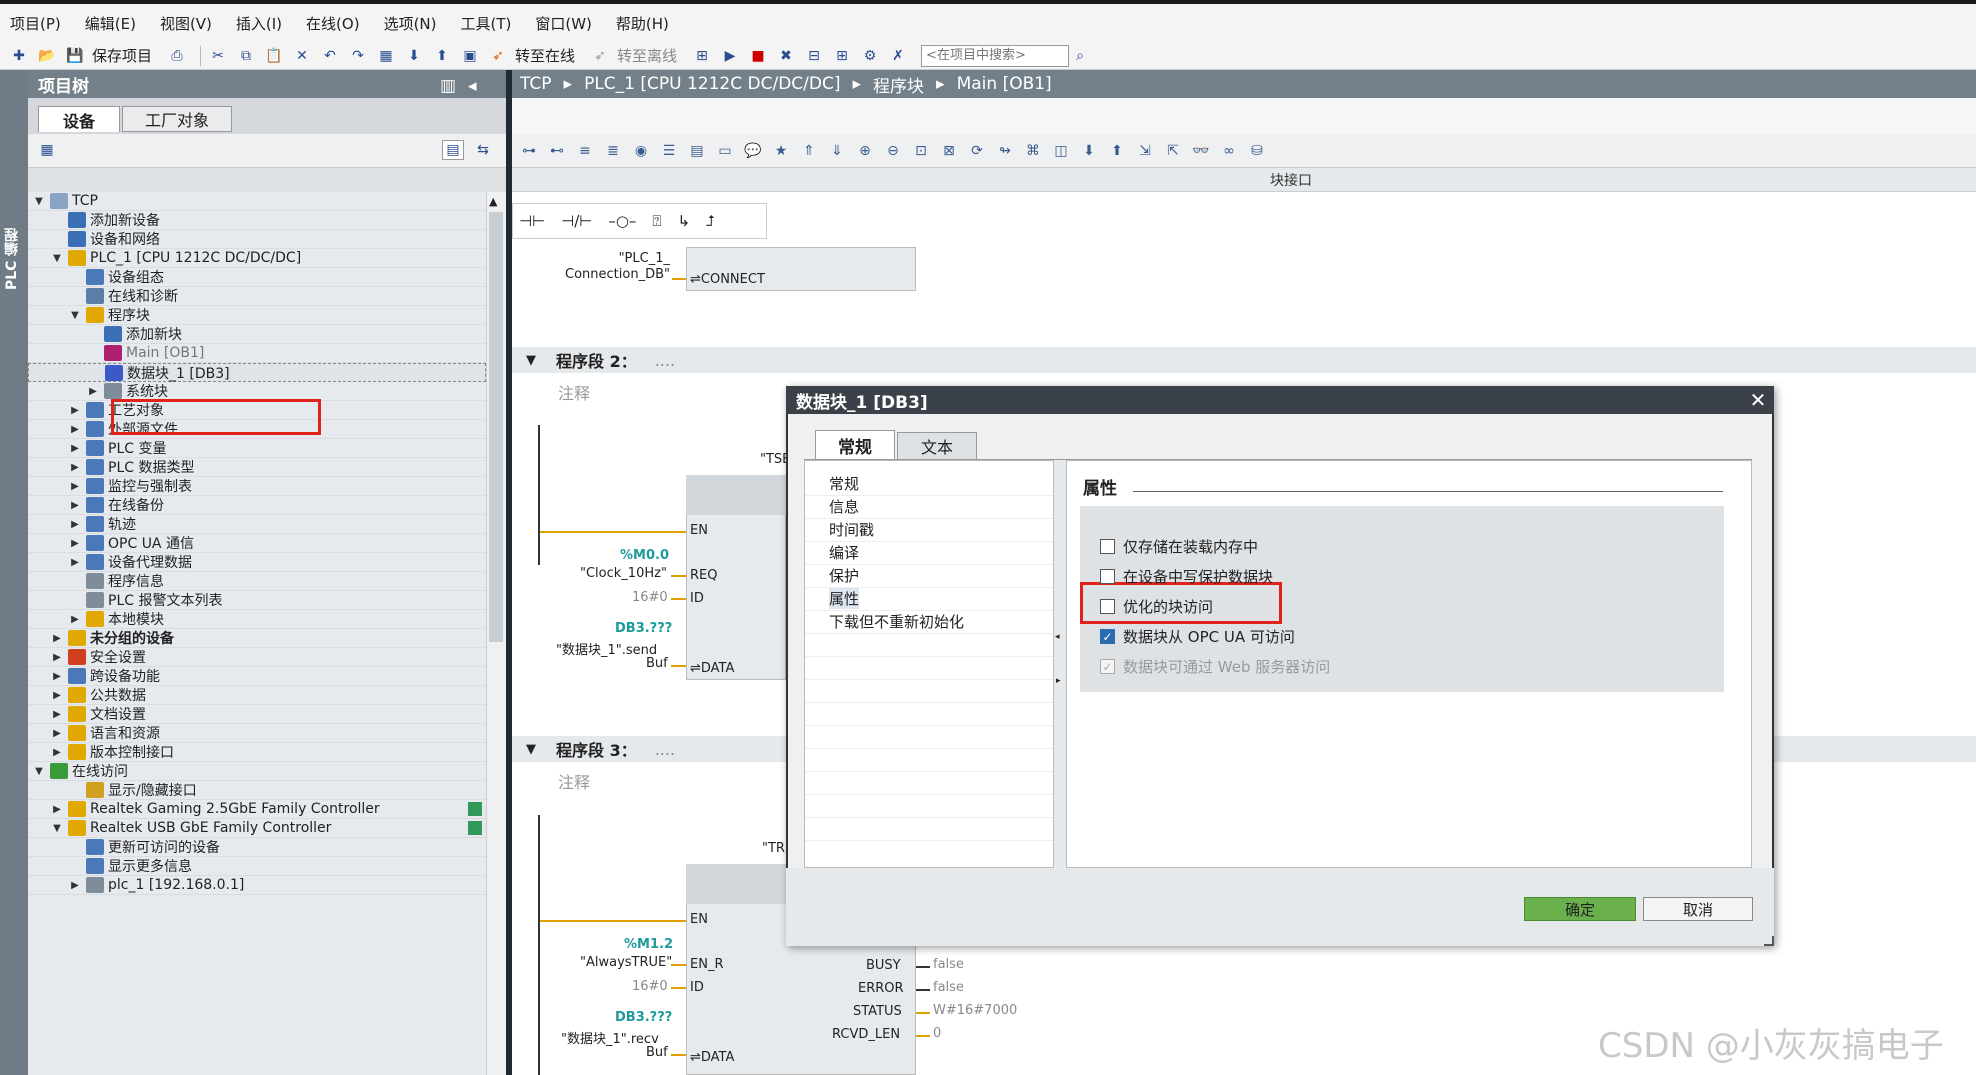  Describe the element at coordinates (1060, 664) in the screenshot. I see `dialog-splitter: ◂ ▸` at that location.